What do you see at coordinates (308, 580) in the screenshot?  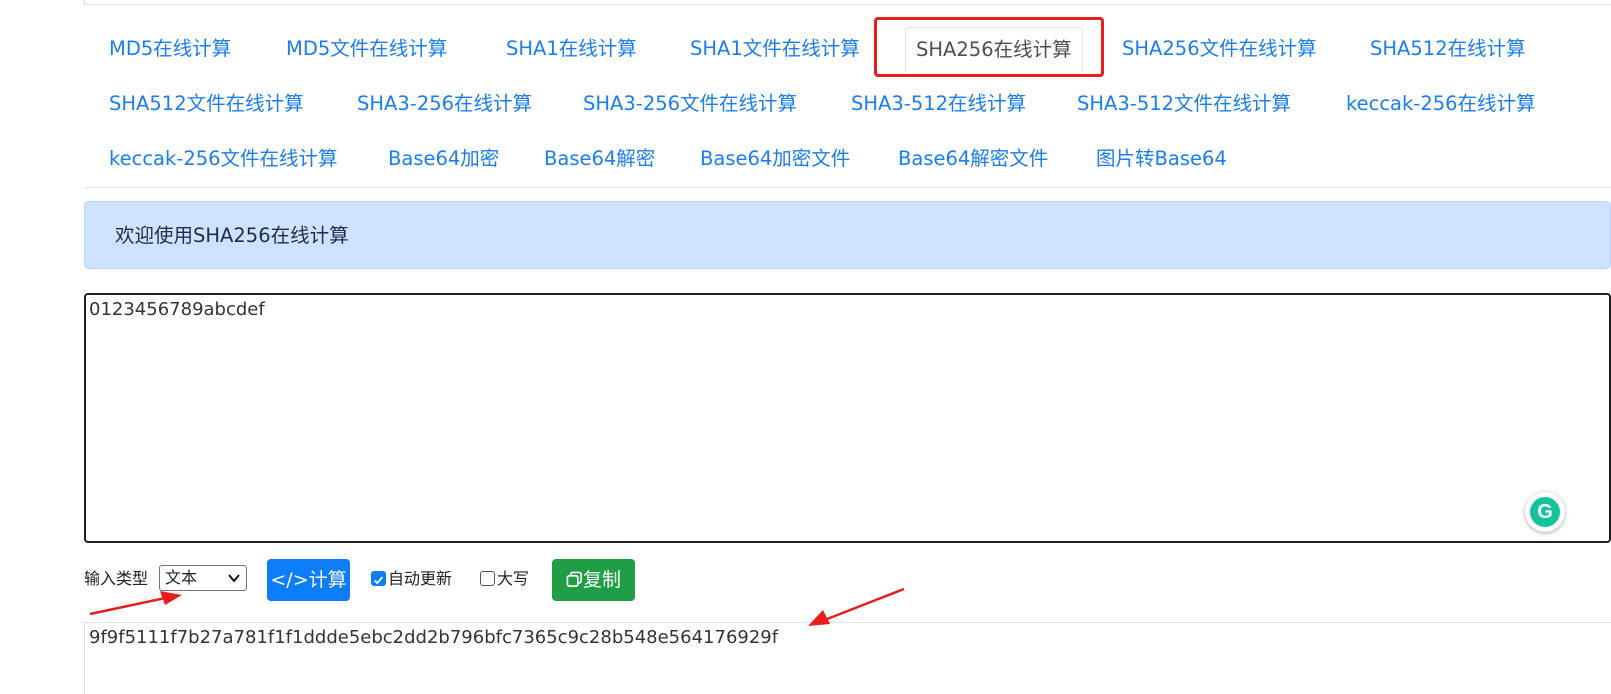 I see `calculate-button: </>计算` at bounding box center [308, 580].